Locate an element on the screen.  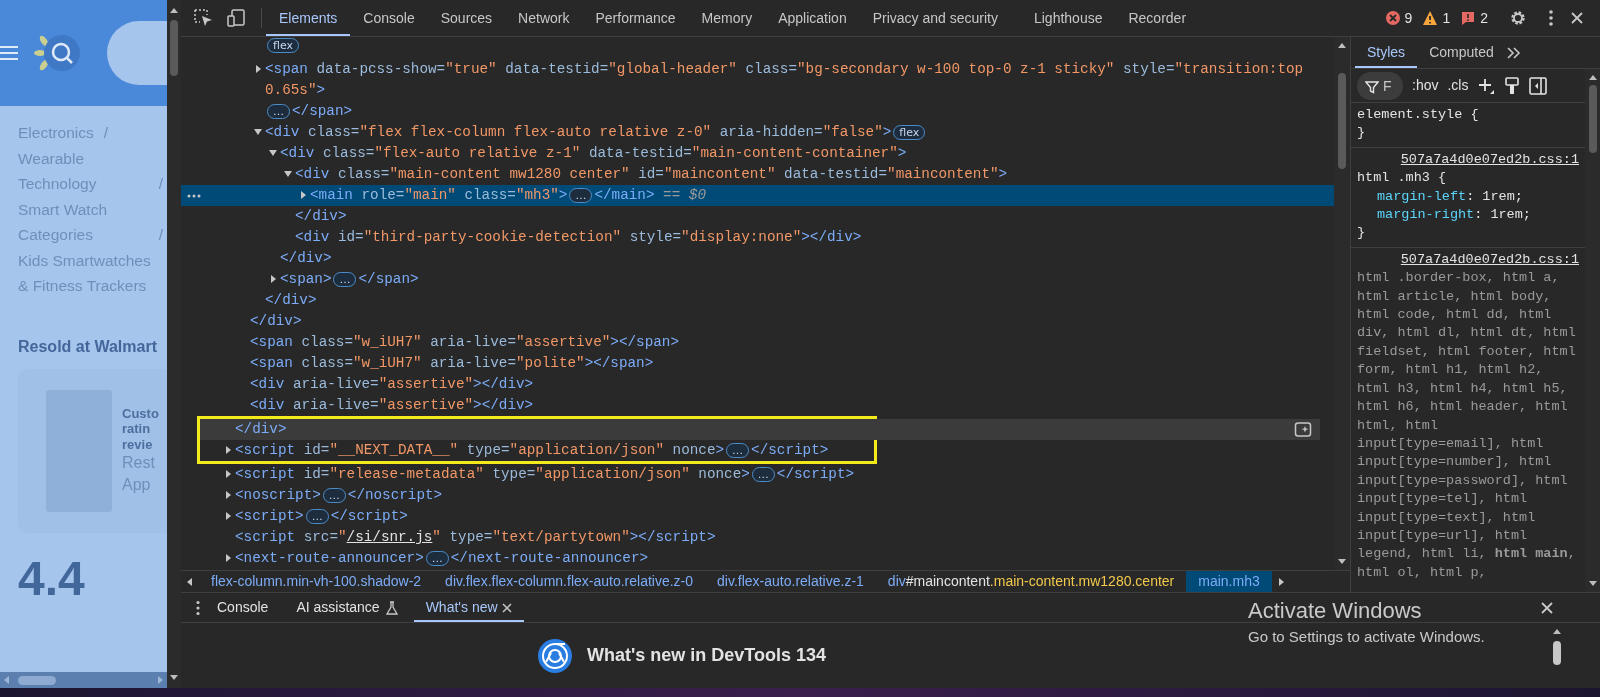
more-tabs-icon is located at coordinates (1513, 52).